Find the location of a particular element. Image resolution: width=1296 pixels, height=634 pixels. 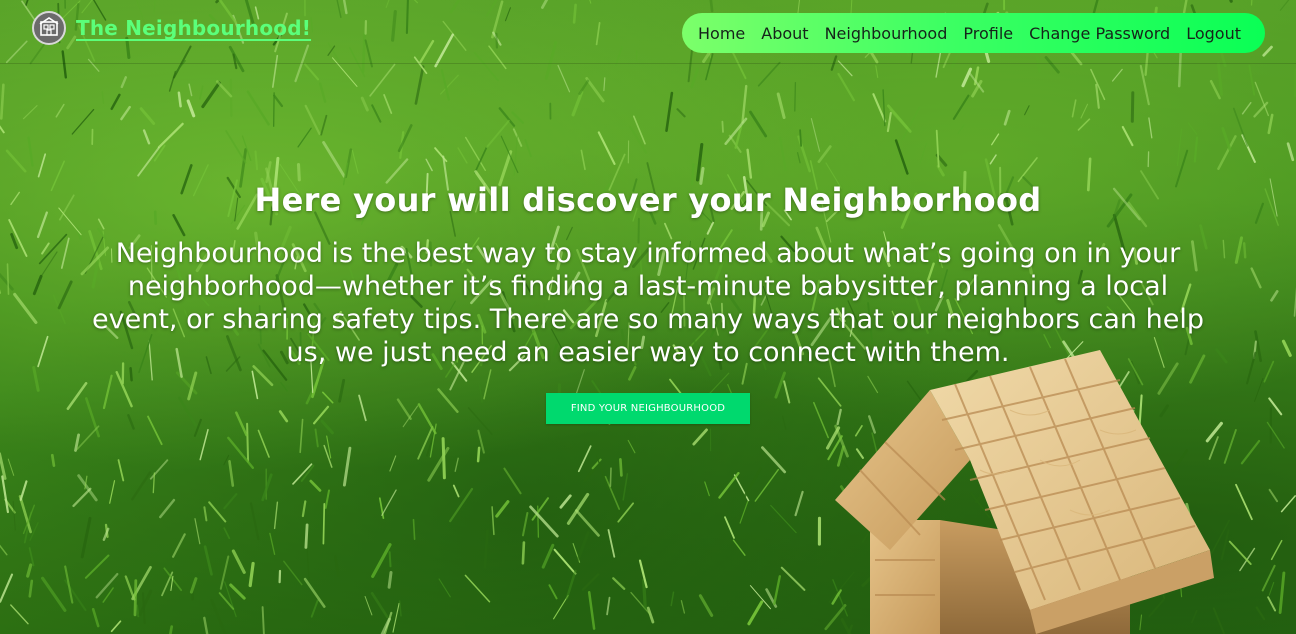

nav-logout-link: Logout is located at coordinates (1213, 33).